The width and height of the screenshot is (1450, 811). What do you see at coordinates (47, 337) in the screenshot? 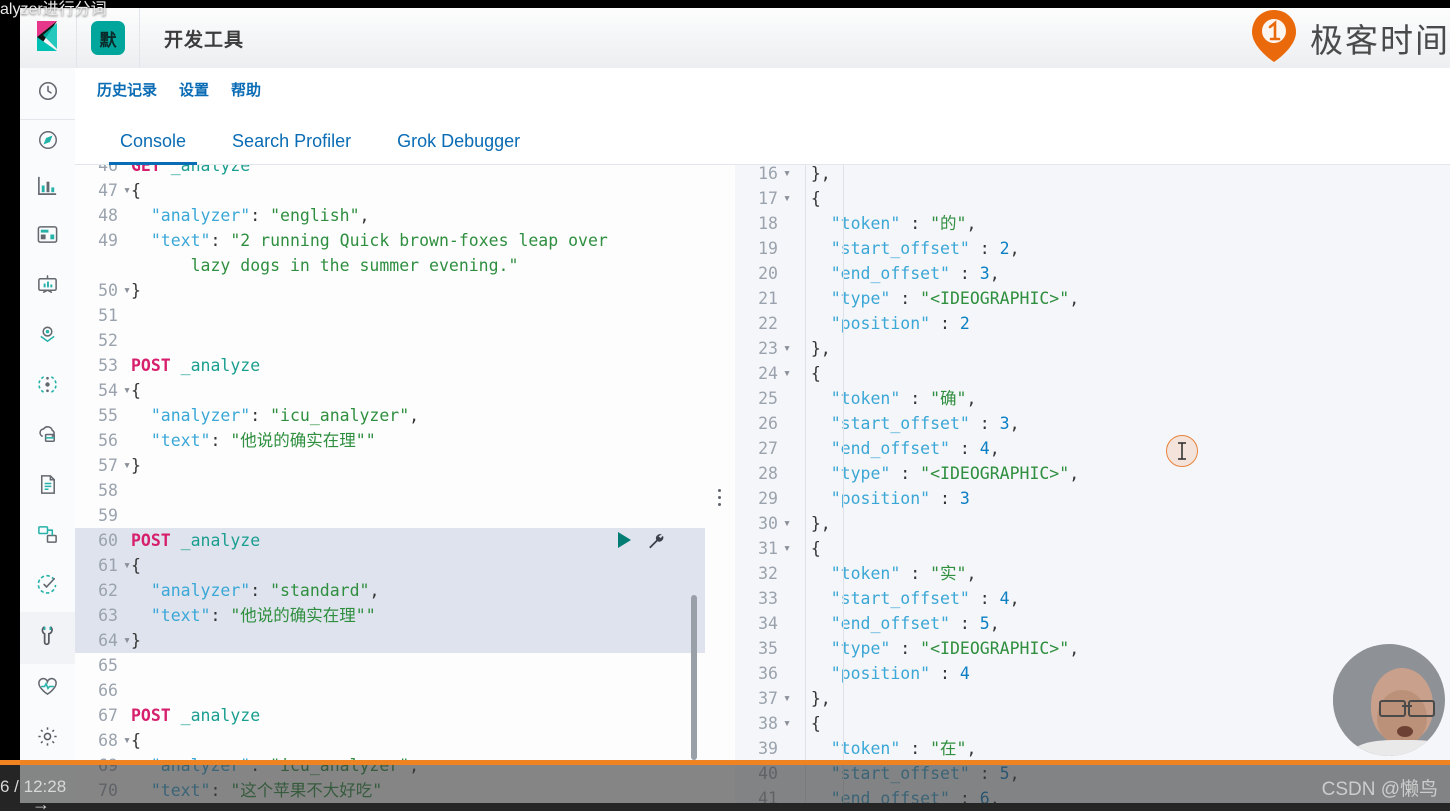
I see `sidebar-item-maps` at bounding box center [47, 337].